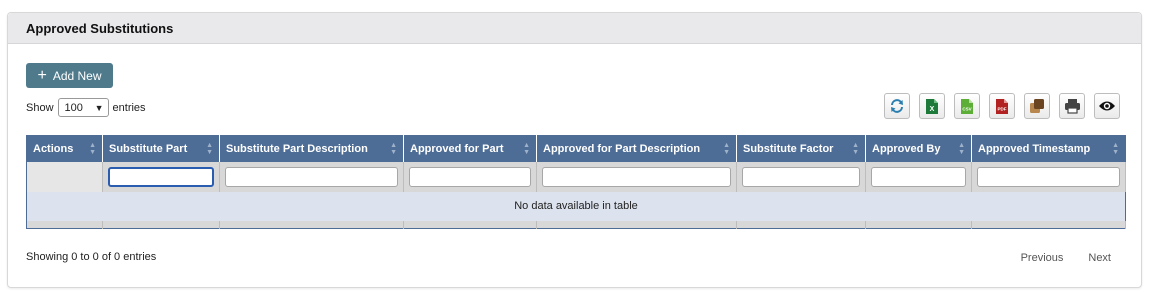 The image size is (1157, 298). I want to click on copy-button, so click(1037, 106).